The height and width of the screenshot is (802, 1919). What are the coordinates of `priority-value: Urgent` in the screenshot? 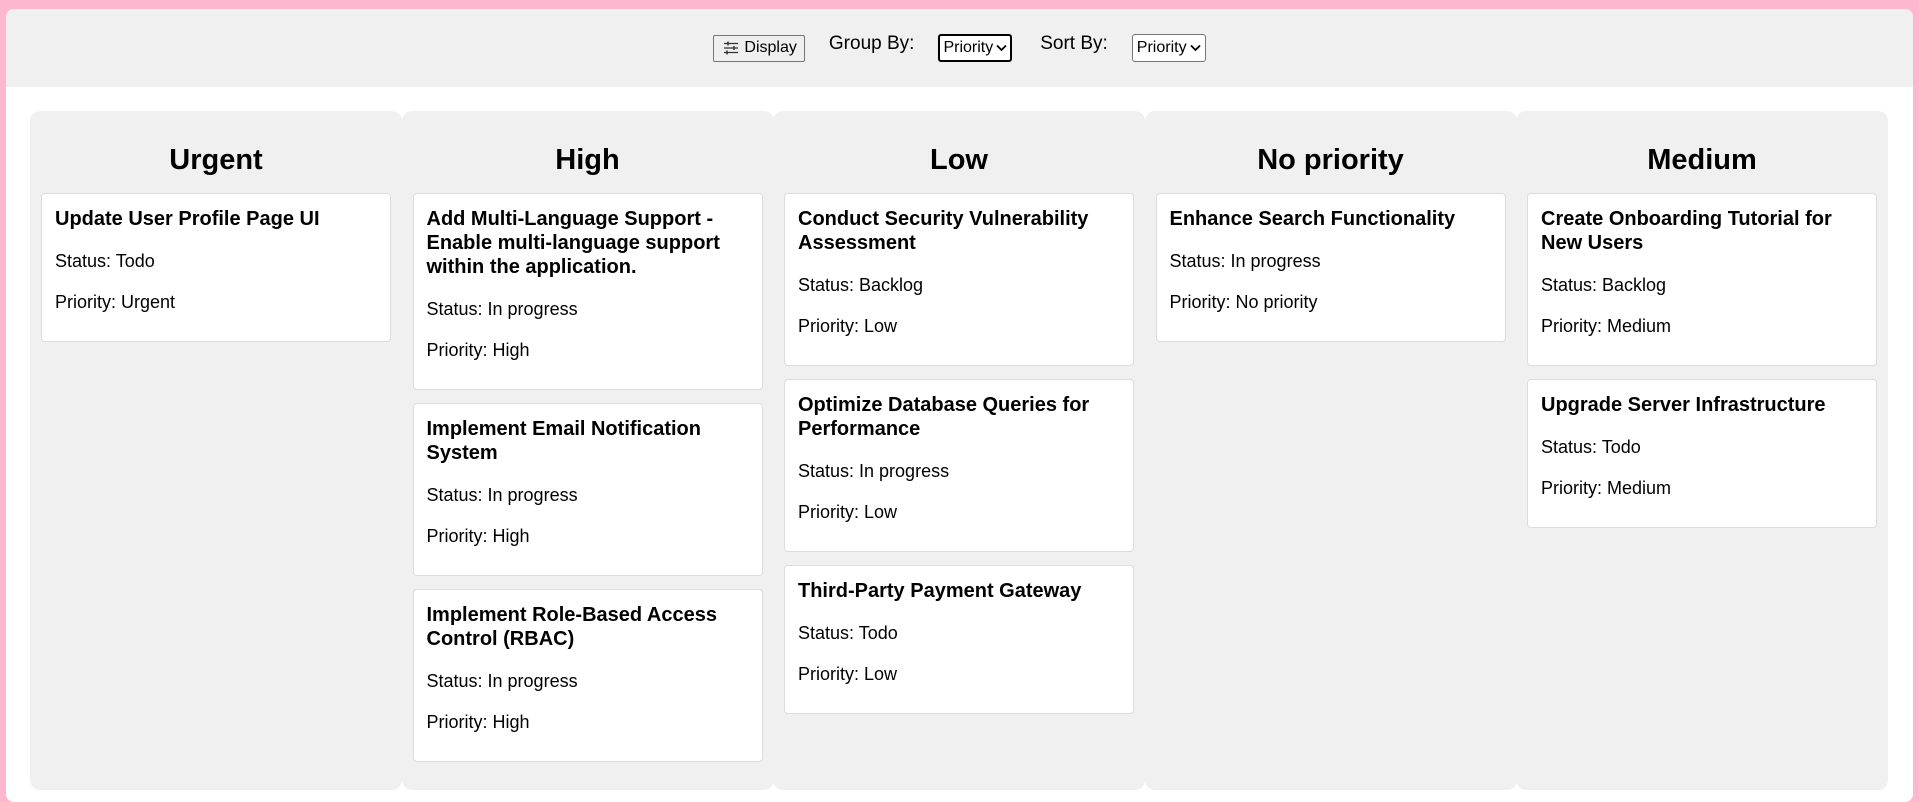 It's located at (148, 302).